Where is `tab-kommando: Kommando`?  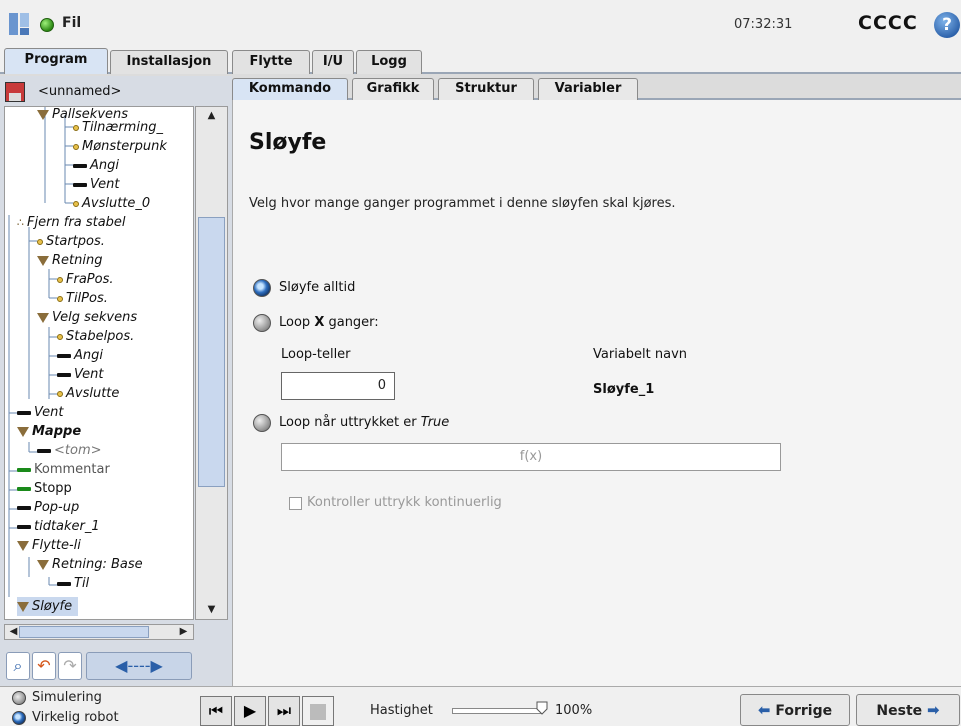 tab-kommando: Kommando is located at coordinates (290, 89).